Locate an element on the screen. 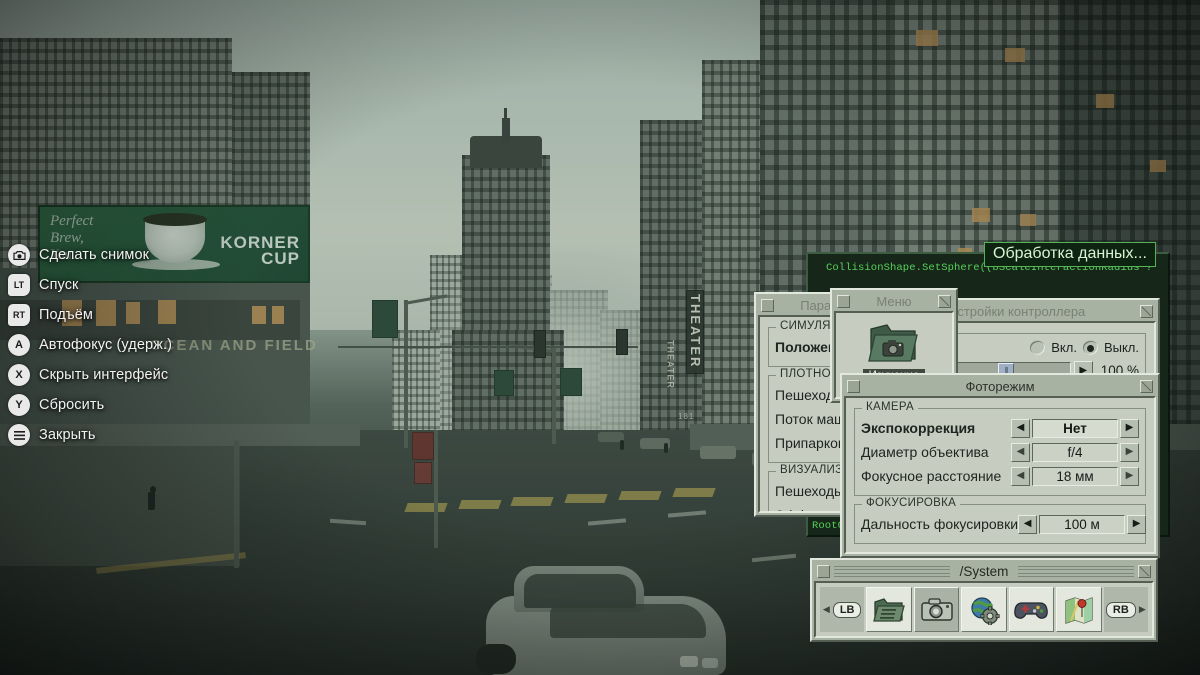 This screenshot has width=1200, height=675. dock-right-bumper: RB ▶ is located at coordinates (1126, 609).